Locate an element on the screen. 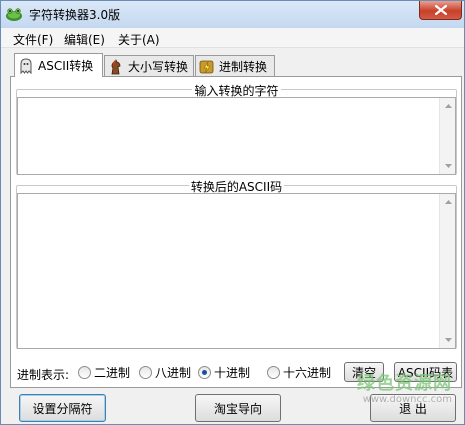 The width and height of the screenshot is (465, 425). output-group-title: 转换后的ASCII码 is located at coordinates (236, 187).